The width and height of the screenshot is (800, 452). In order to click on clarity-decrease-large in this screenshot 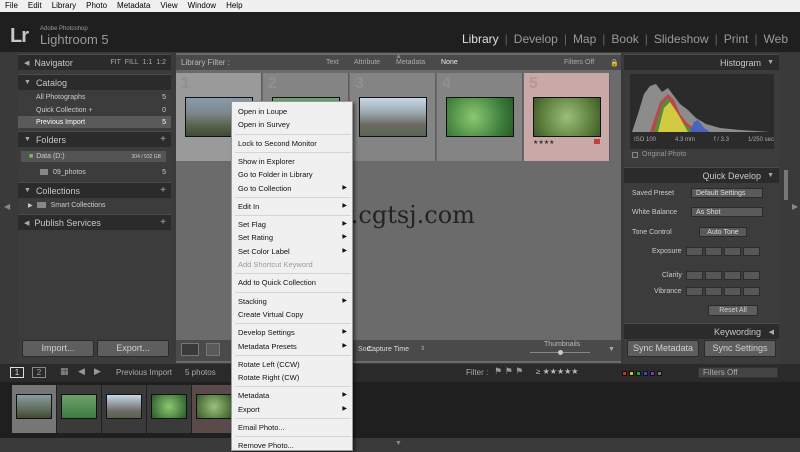, I will do `click(694, 275)`.